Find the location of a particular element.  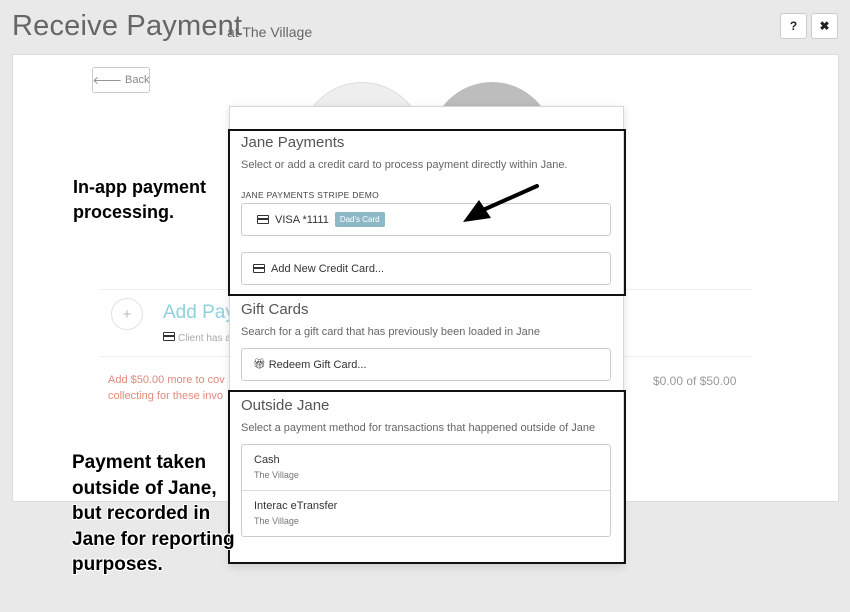

arrow-left-icon: 🡐 is located at coordinates (107, 81).